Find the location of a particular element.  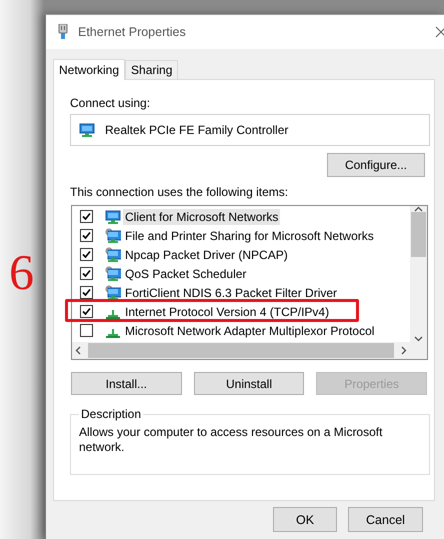

tab: Sharing is located at coordinates (151, 69).